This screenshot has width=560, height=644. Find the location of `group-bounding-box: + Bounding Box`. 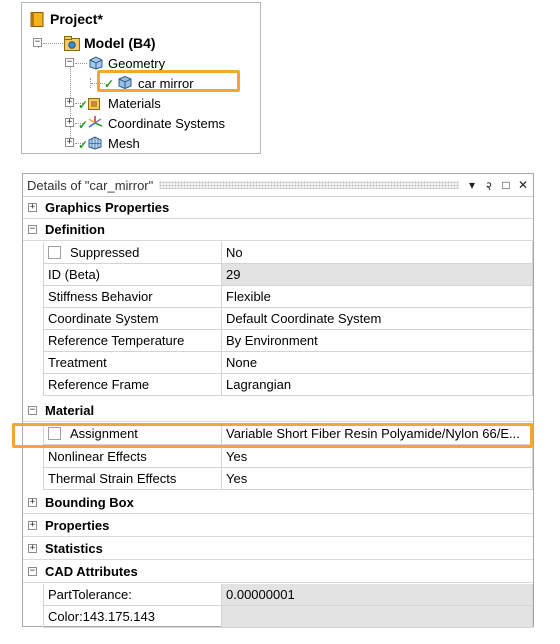

group-bounding-box: + Bounding Box is located at coordinates (278, 503).